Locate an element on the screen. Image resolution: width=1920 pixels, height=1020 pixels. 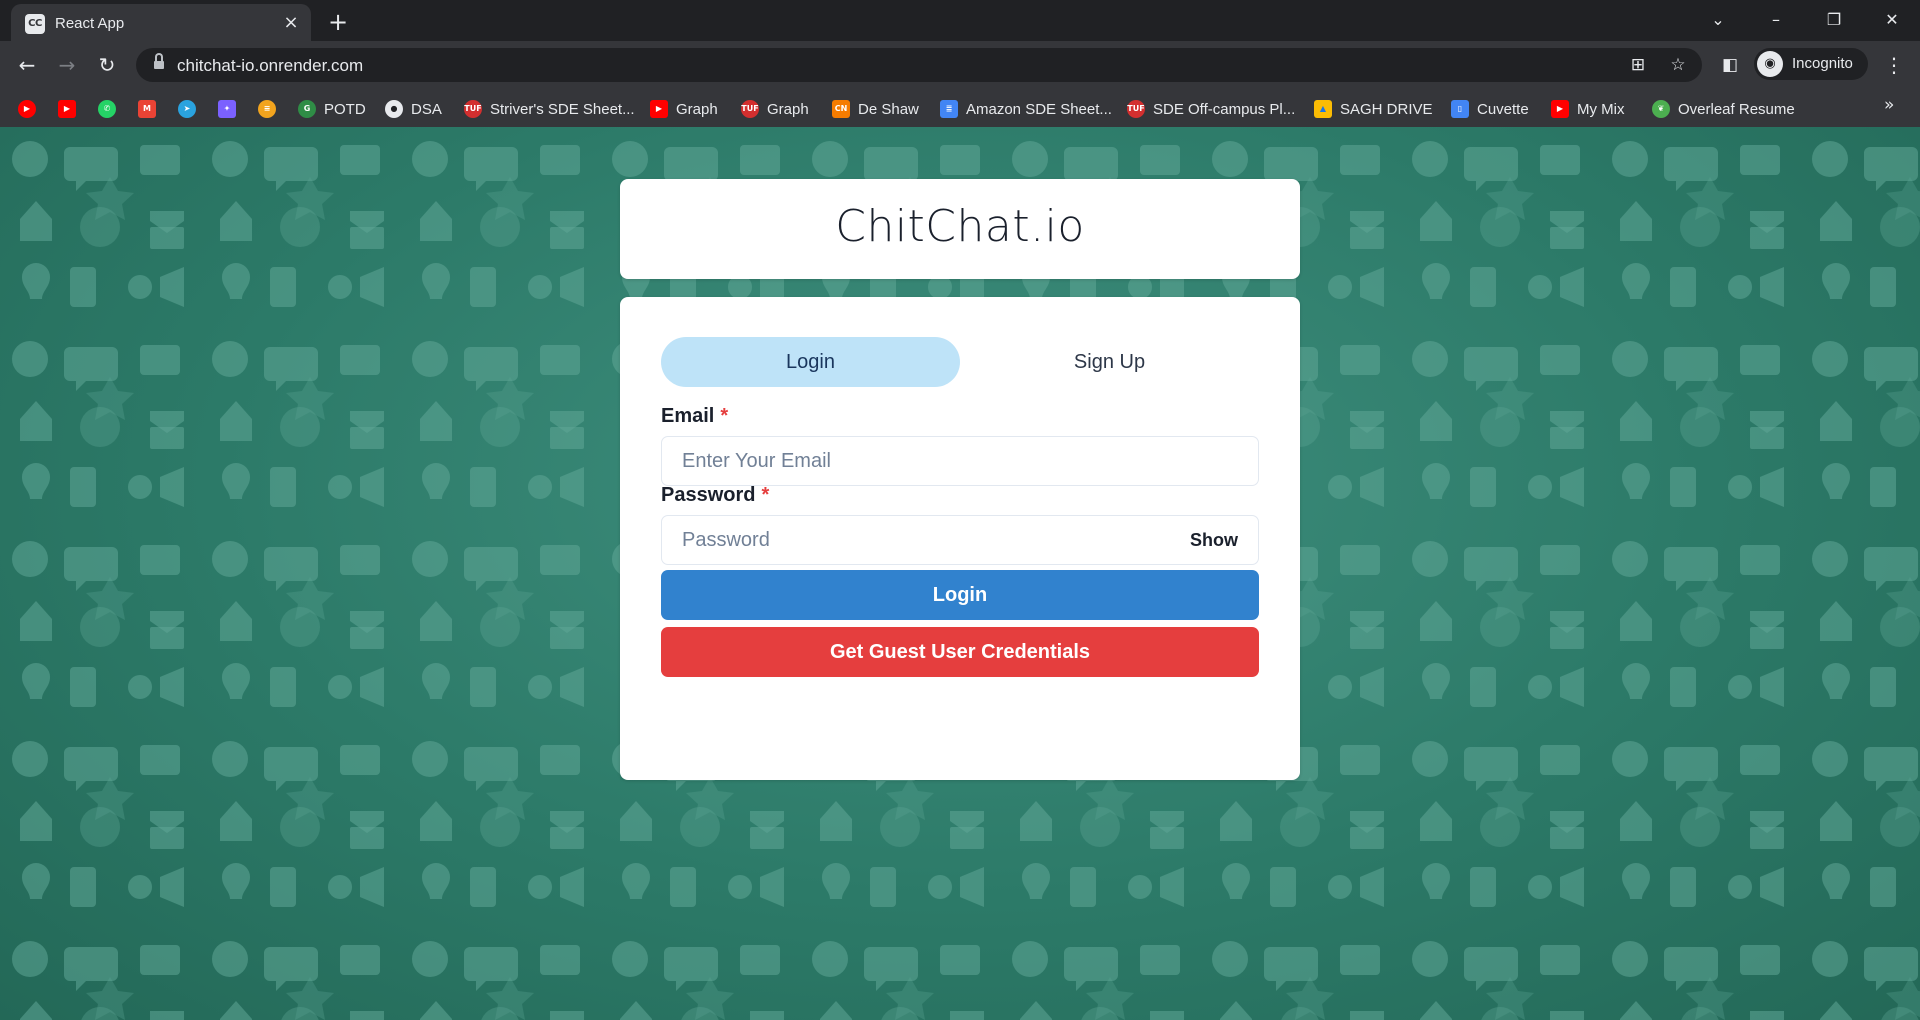
address-bar: chitchat-io.onrender.com ⊞ ☆ is located at coordinates (919, 65).